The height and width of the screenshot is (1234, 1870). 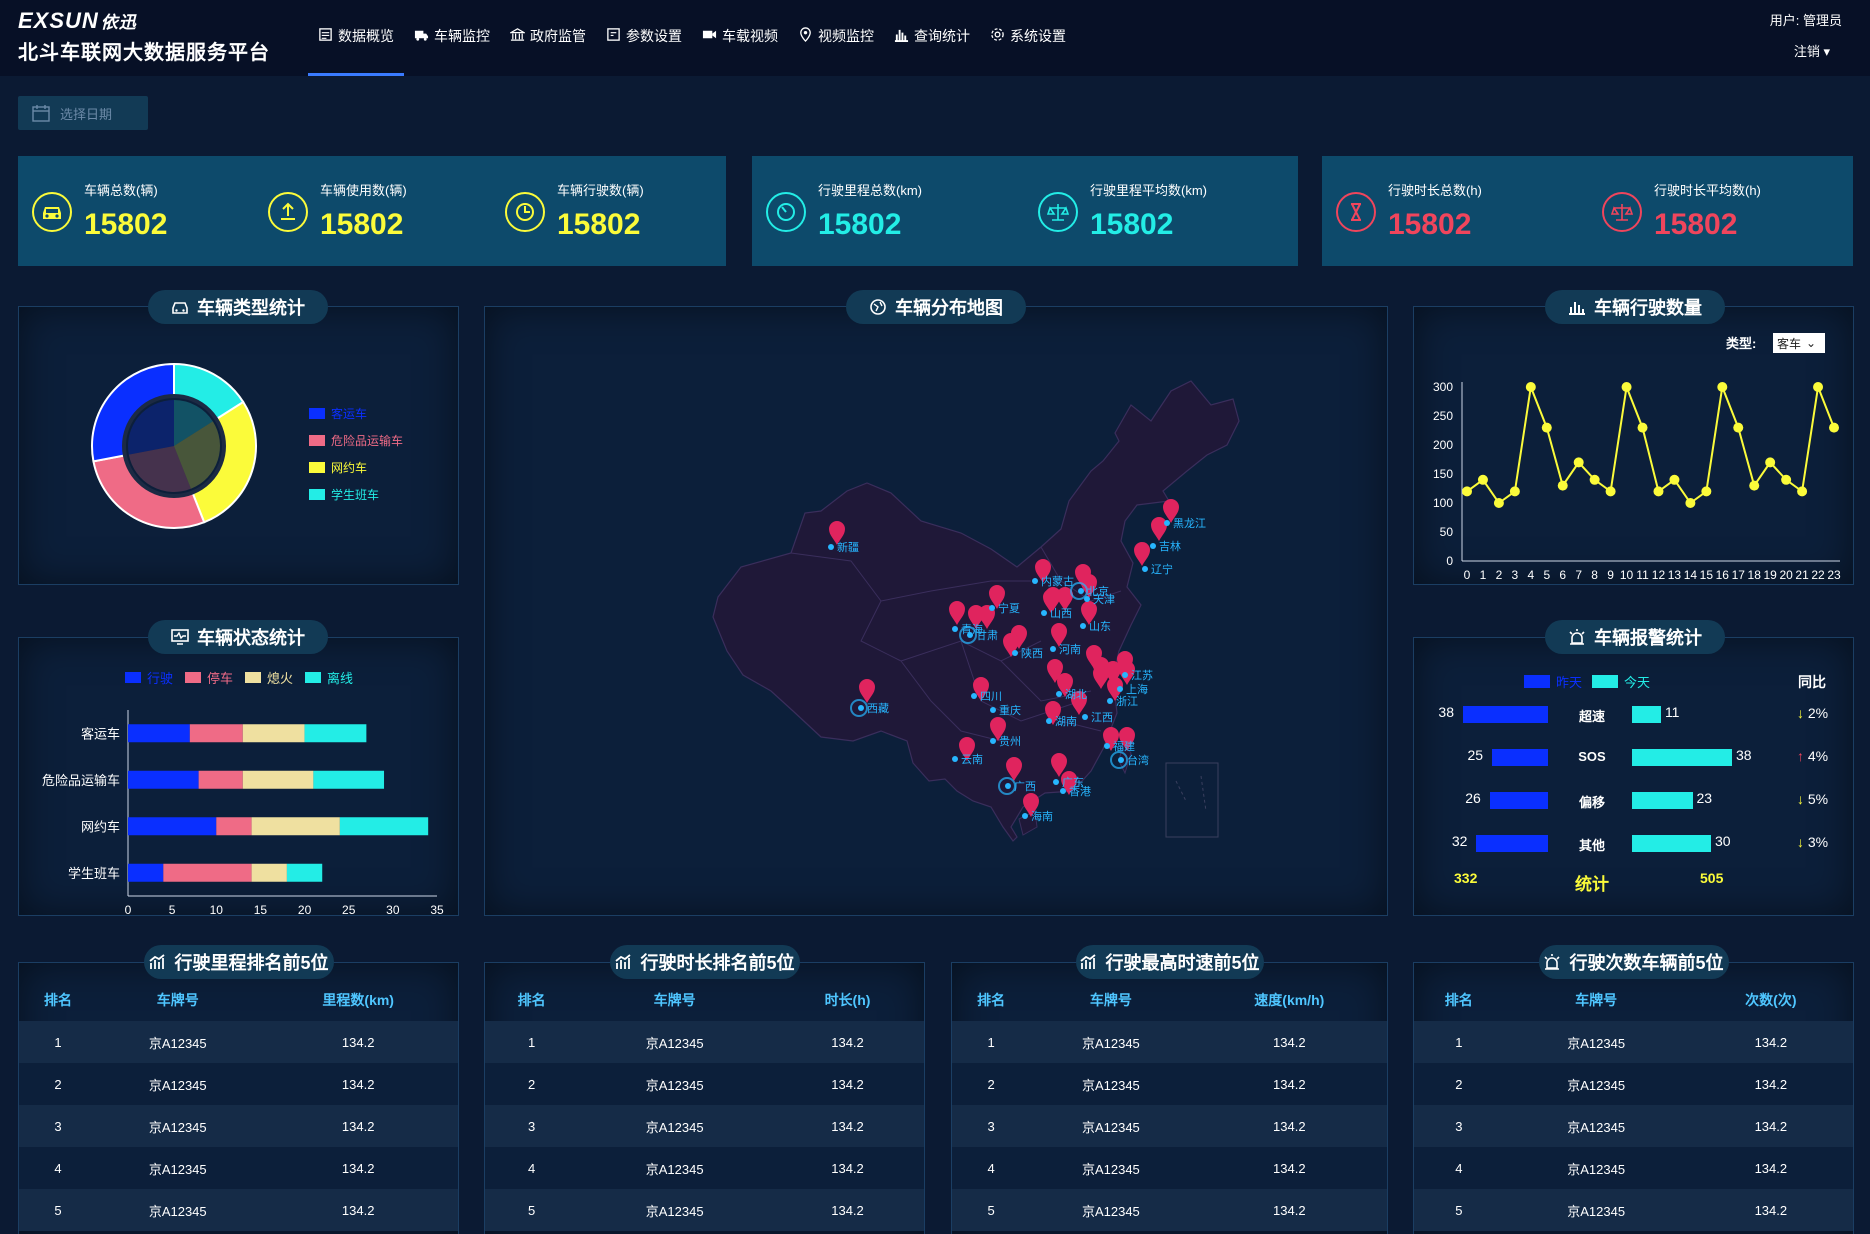 What do you see at coordinates (41, 113) in the screenshot?
I see `calendar-icon` at bounding box center [41, 113].